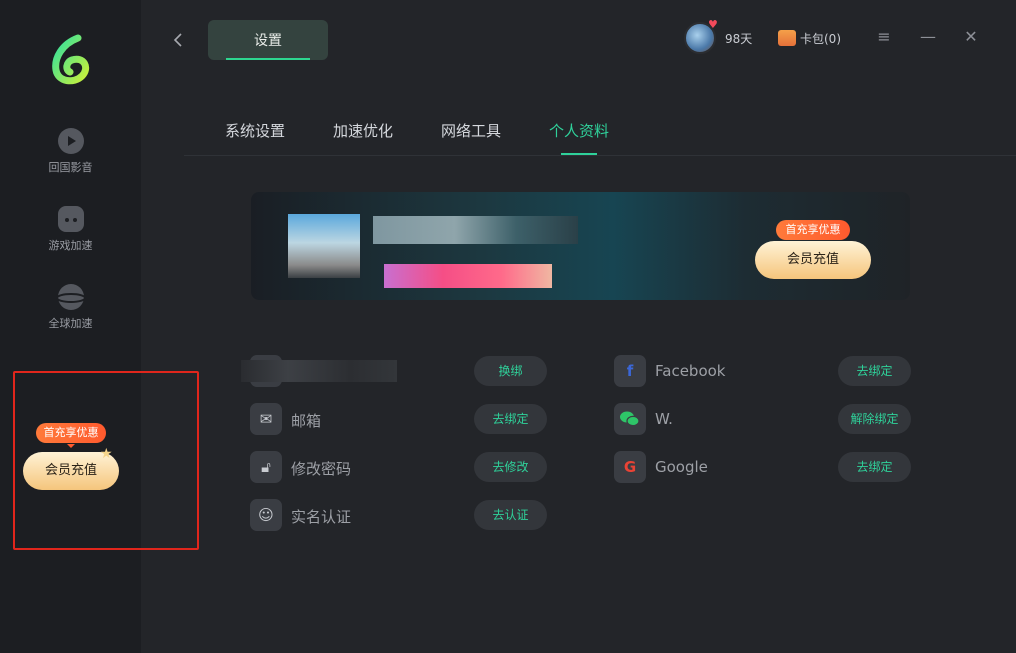  I want to click on gamepad-icon, so click(70, 219).